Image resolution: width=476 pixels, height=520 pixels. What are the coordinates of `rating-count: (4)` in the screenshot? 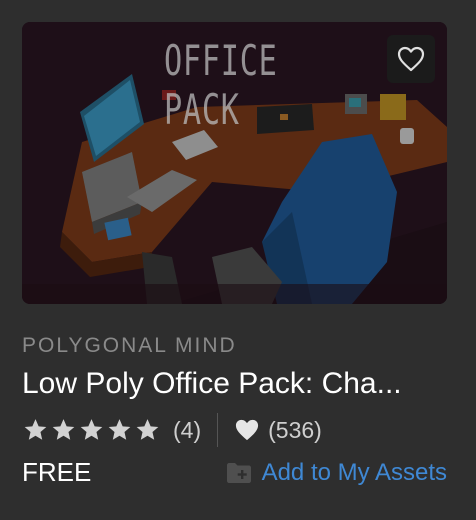 It's located at (187, 429).